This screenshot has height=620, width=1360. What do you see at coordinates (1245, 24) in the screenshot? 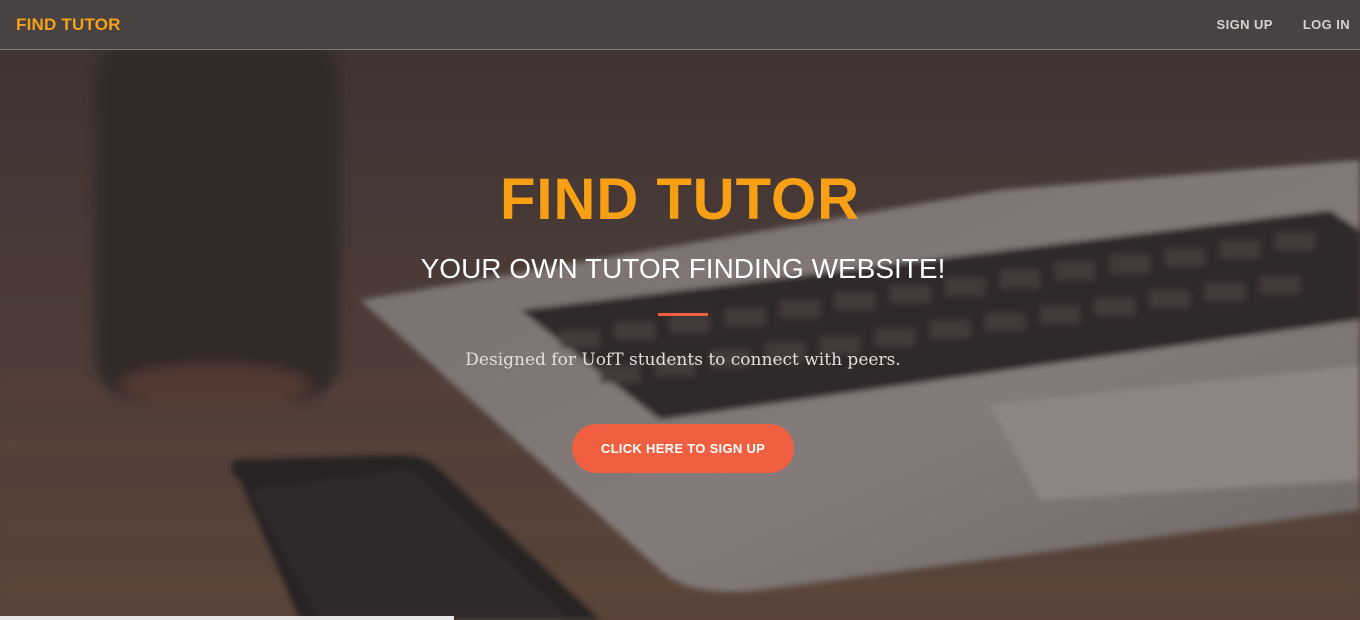
I see `nav-sign-up-link: SIGN UP` at bounding box center [1245, 24].